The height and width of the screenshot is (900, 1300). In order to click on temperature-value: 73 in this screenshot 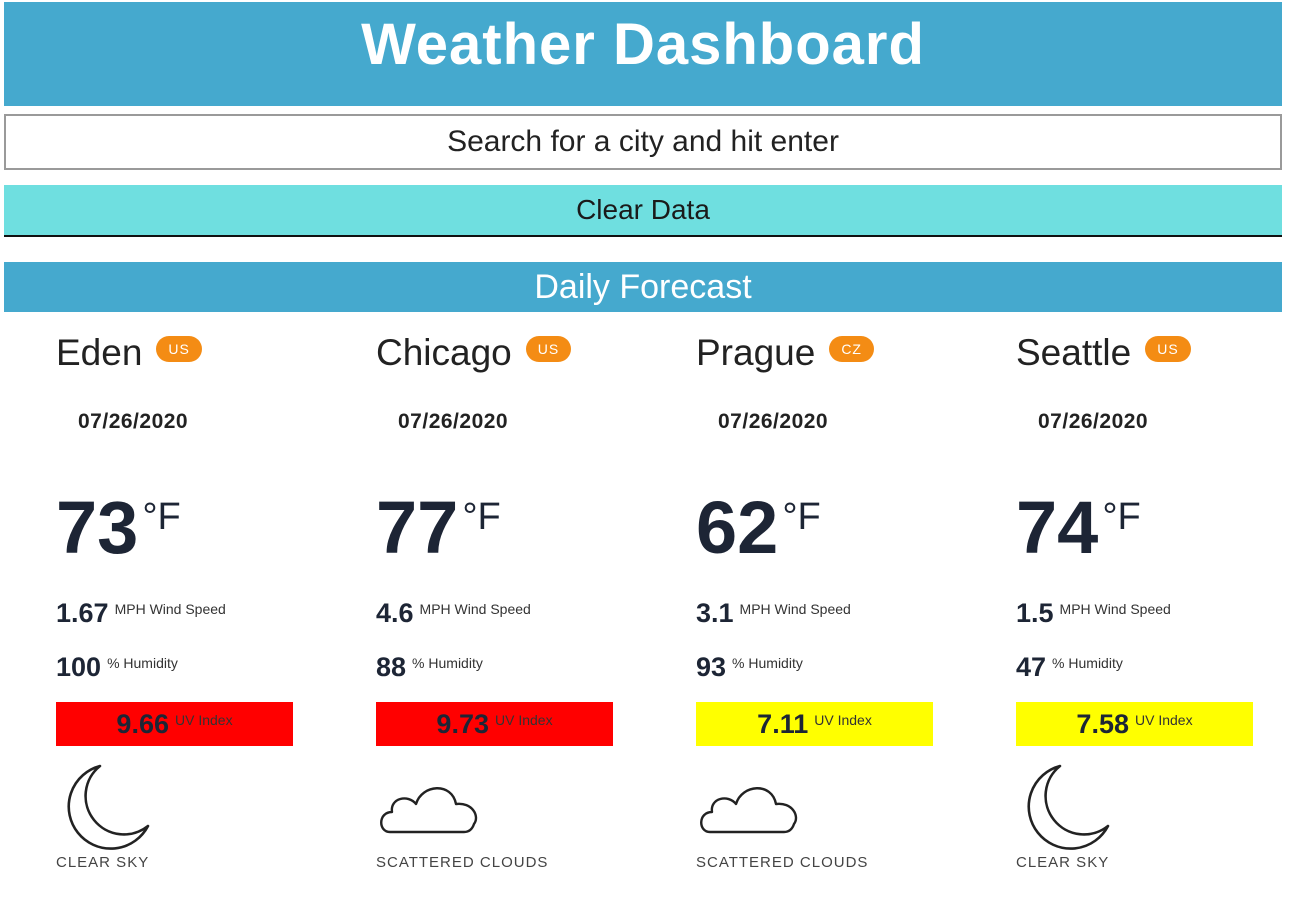, I will do `click(97, 527)`.